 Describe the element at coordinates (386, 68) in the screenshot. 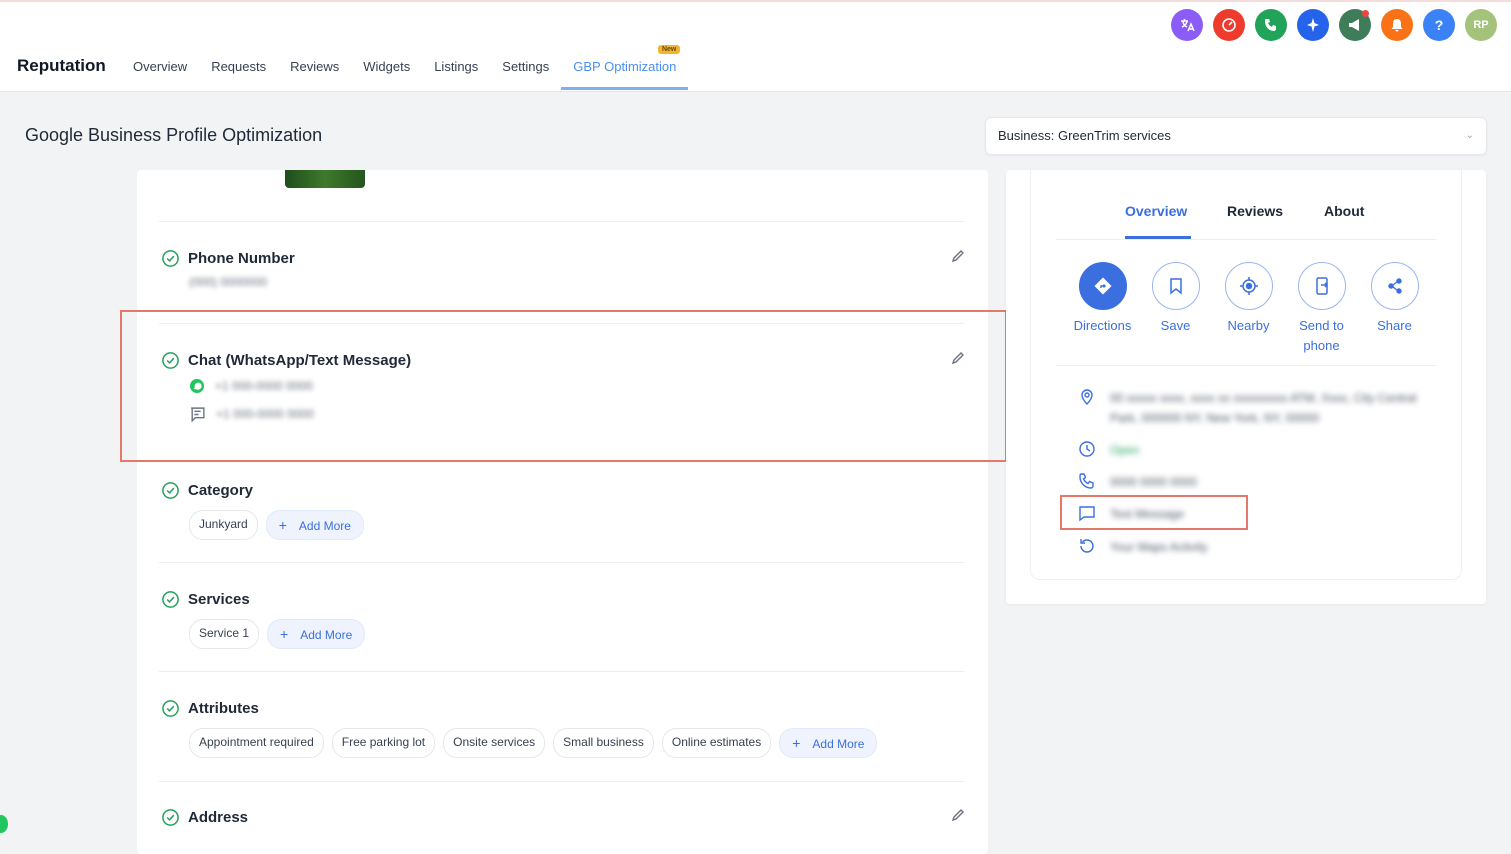

I see `nav-widgets: Widgets` at that location.